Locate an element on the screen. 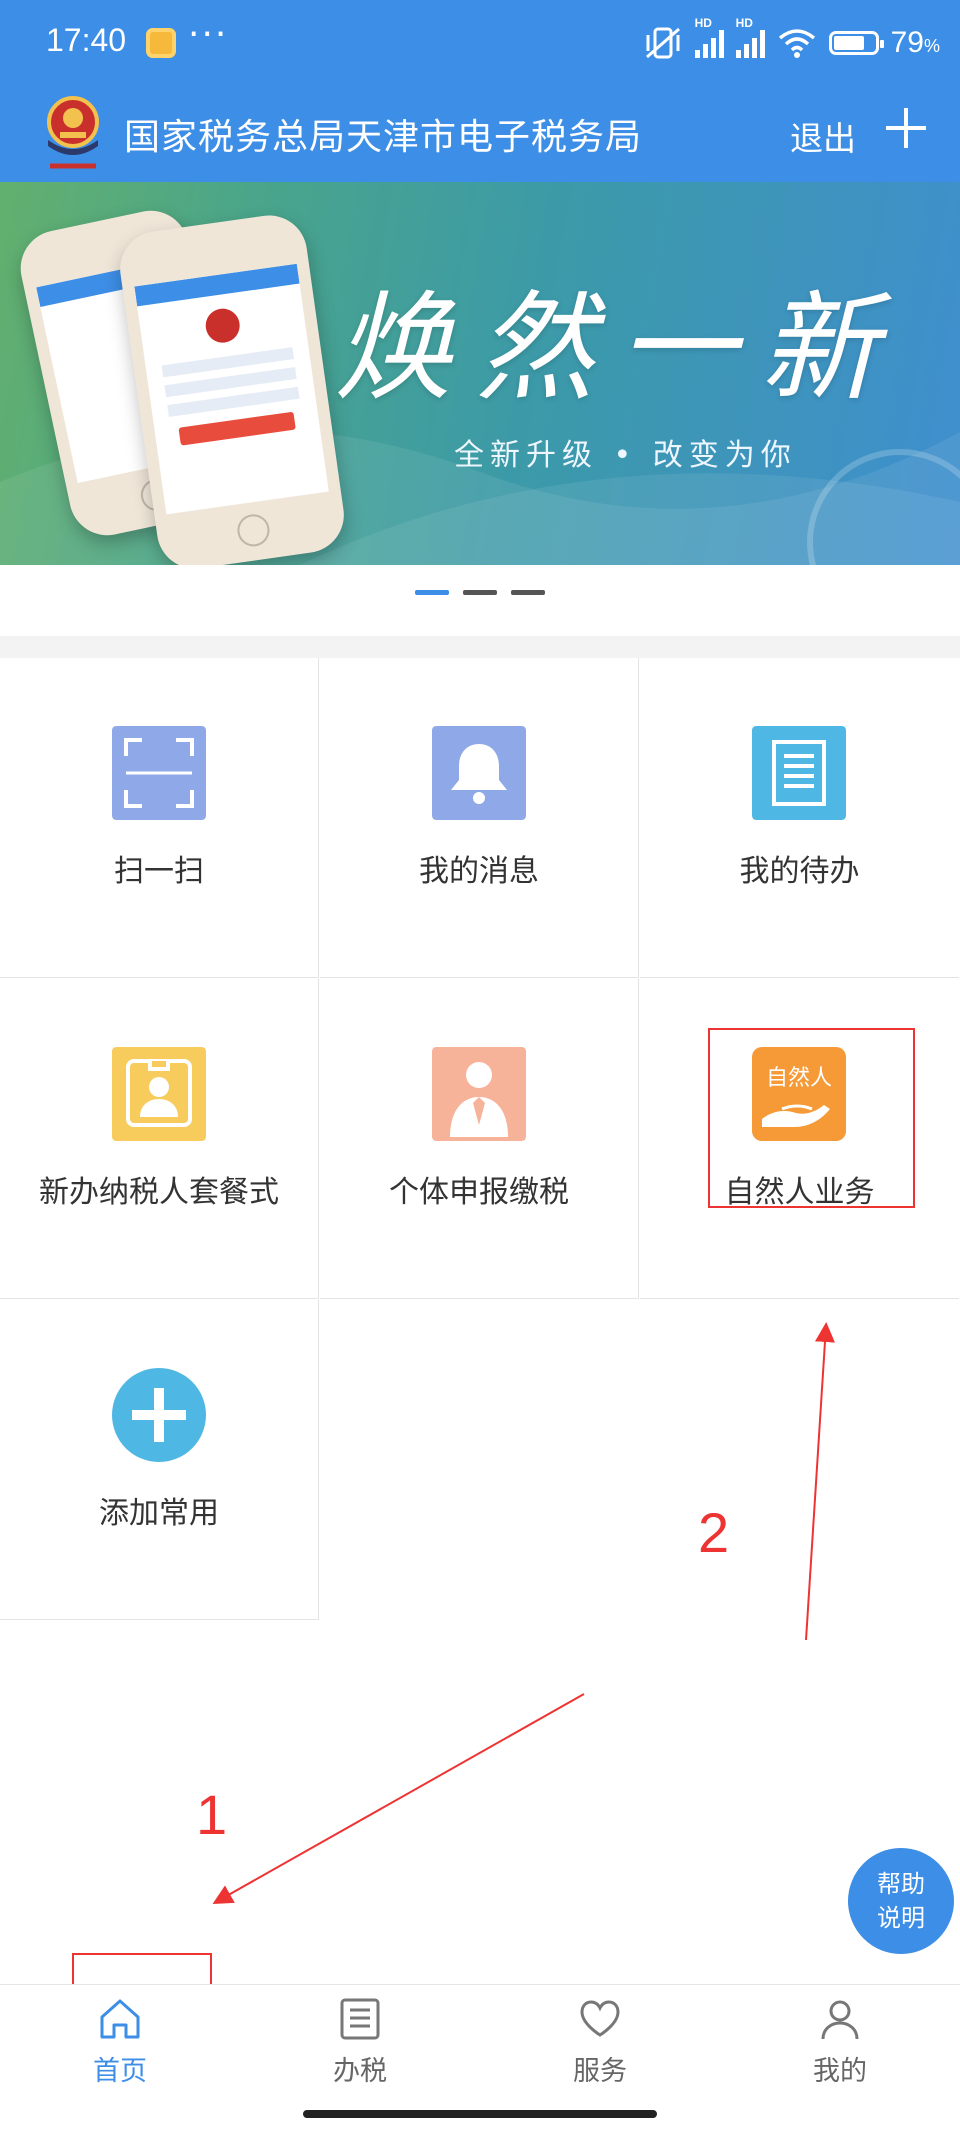  tab-label: 我的 is located at coordinates (840, 2071).